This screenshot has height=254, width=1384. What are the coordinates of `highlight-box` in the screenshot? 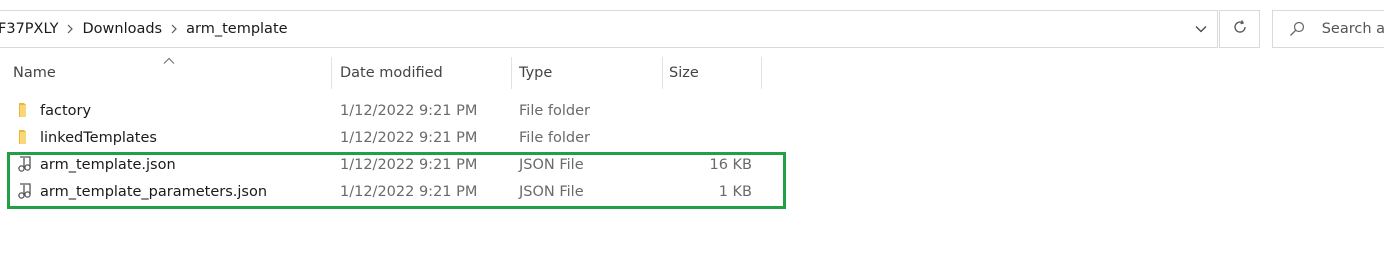 It's located at (396, 180).